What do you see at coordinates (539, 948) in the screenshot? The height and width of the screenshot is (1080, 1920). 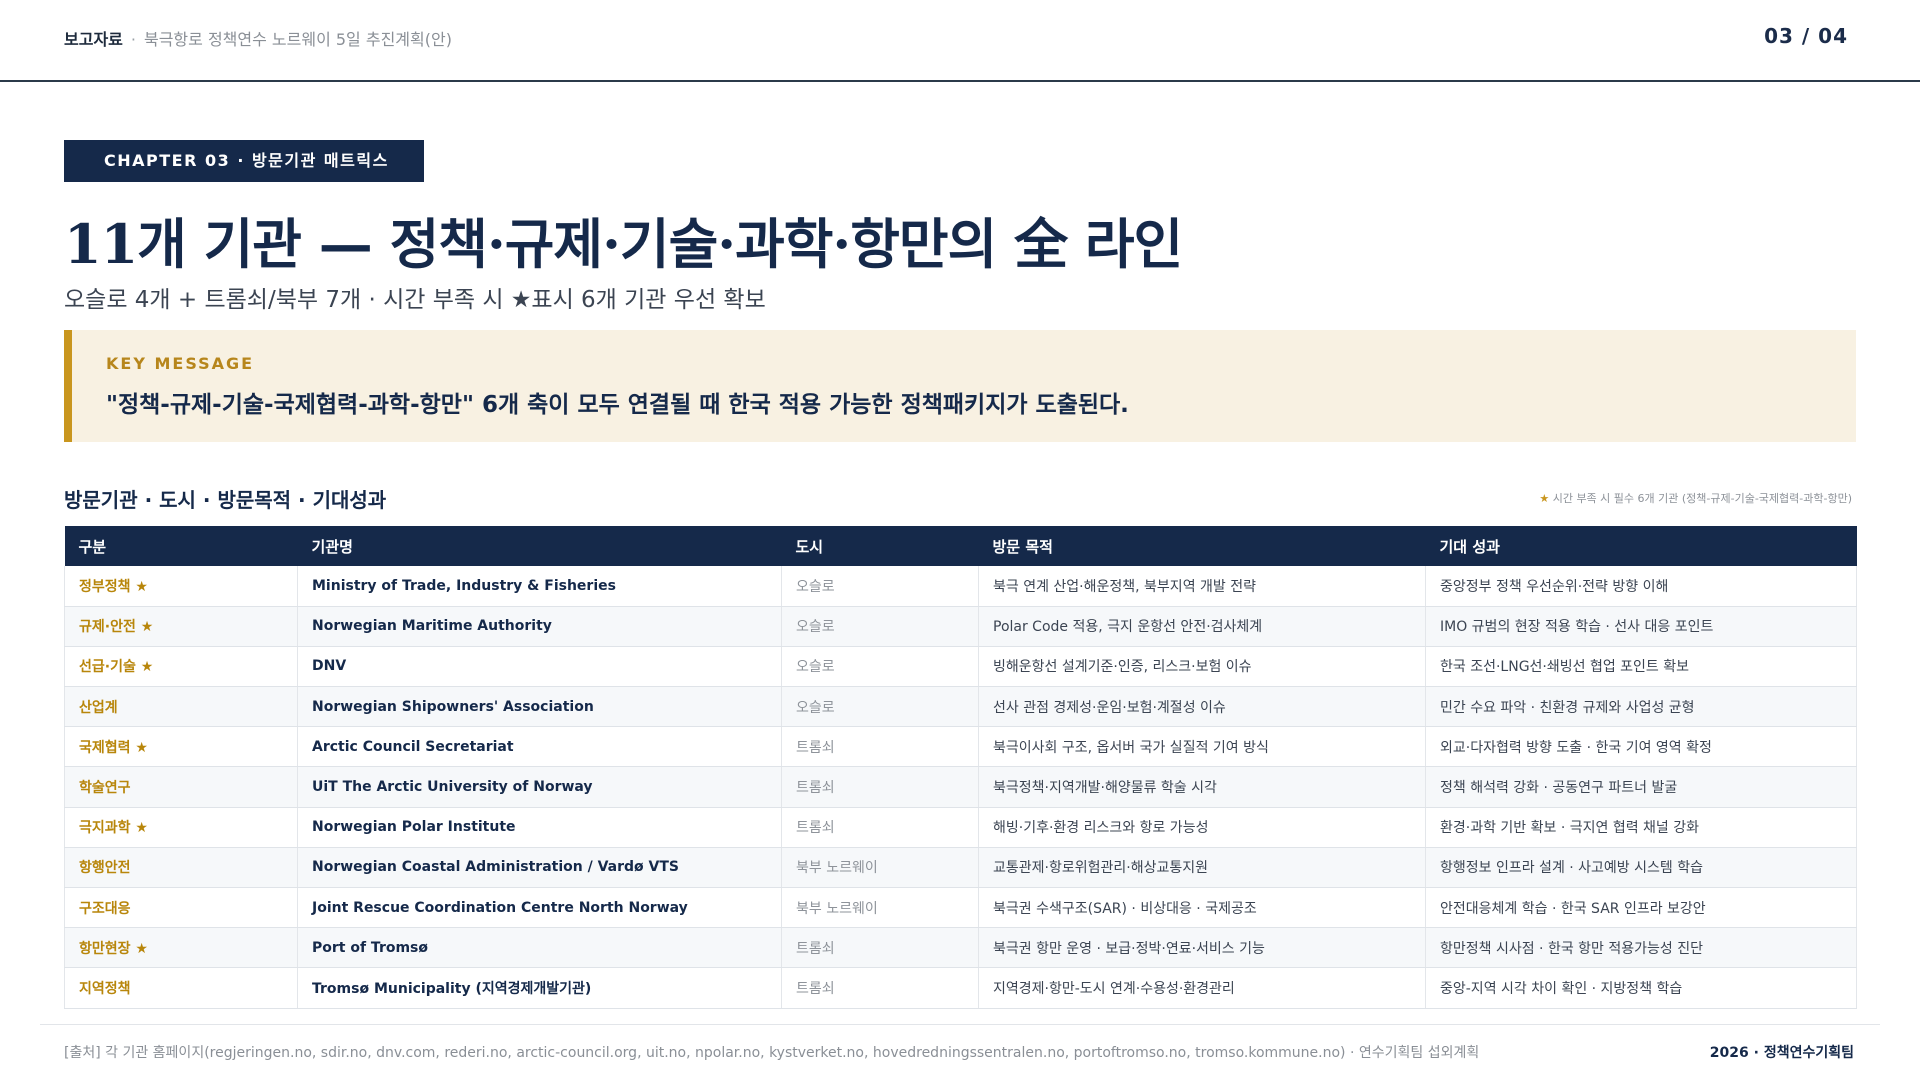 I see `org-name-cell: Port of Tromsø` at bounding box center [539, 948].